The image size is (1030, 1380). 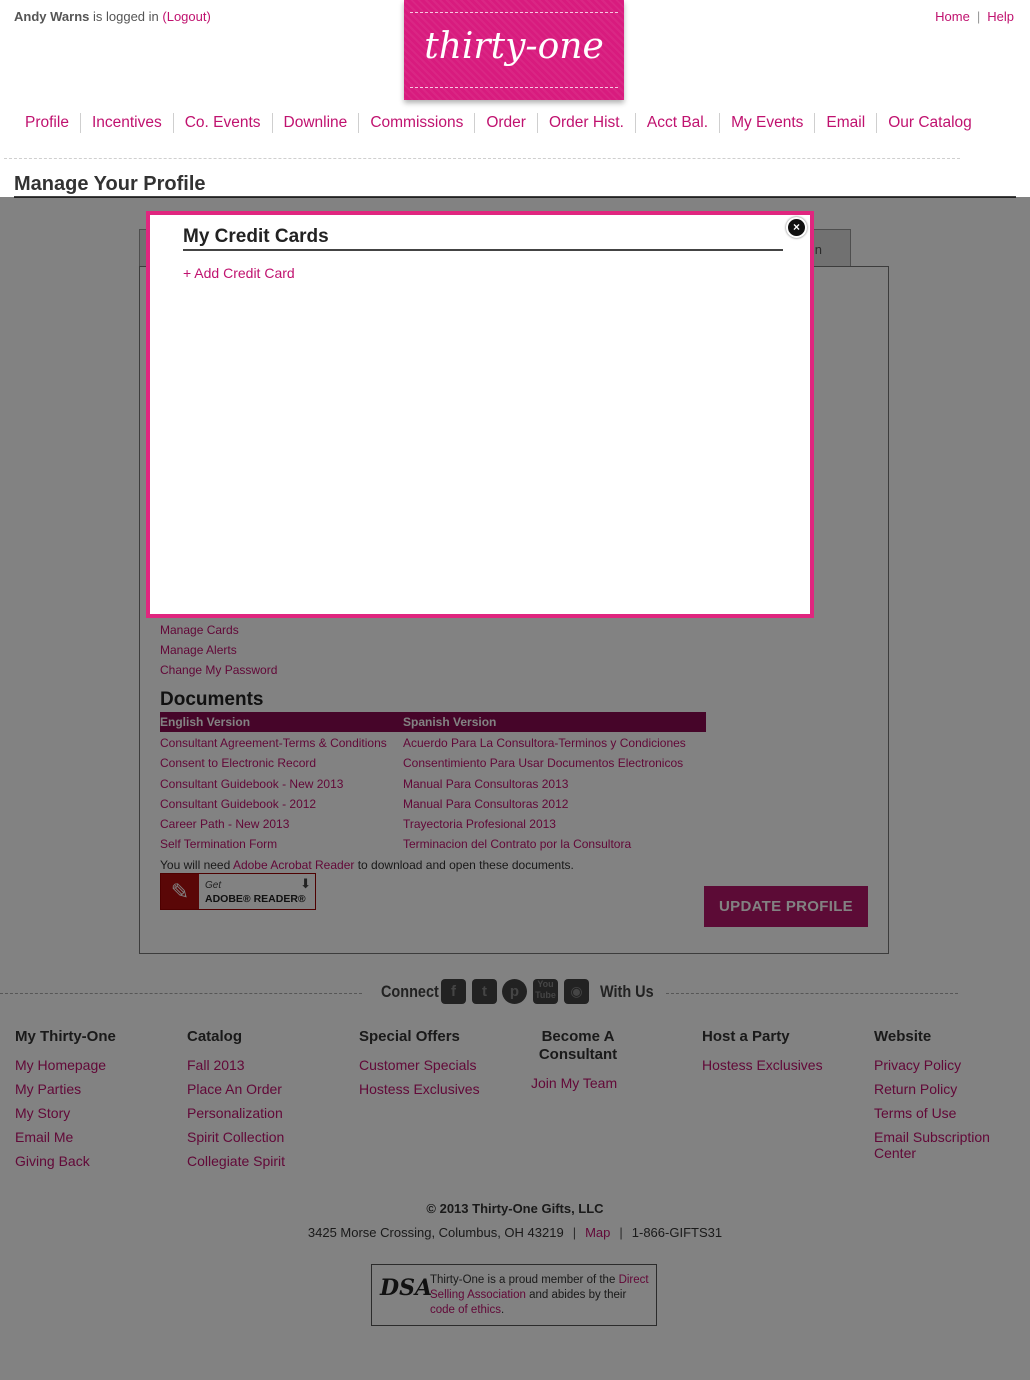 I want to click on logged-in-text: is logged in, so click(x=125, y=16).